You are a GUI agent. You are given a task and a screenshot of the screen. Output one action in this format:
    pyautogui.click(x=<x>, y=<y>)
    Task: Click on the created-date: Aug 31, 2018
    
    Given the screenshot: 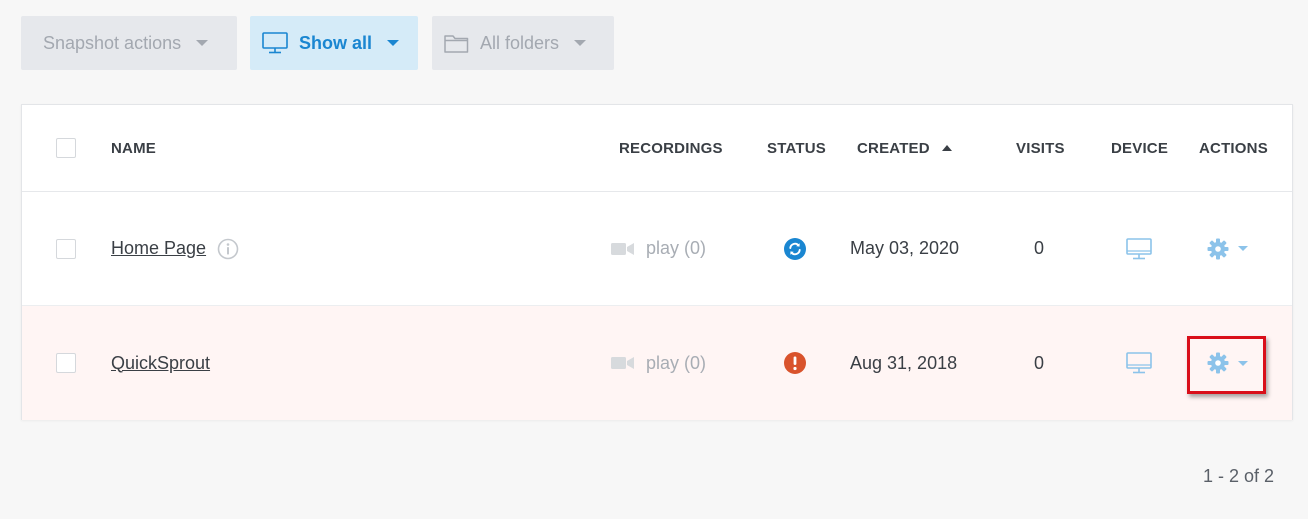 What is the action you would take?
    pyautogui.click(x=904, y=362)
    